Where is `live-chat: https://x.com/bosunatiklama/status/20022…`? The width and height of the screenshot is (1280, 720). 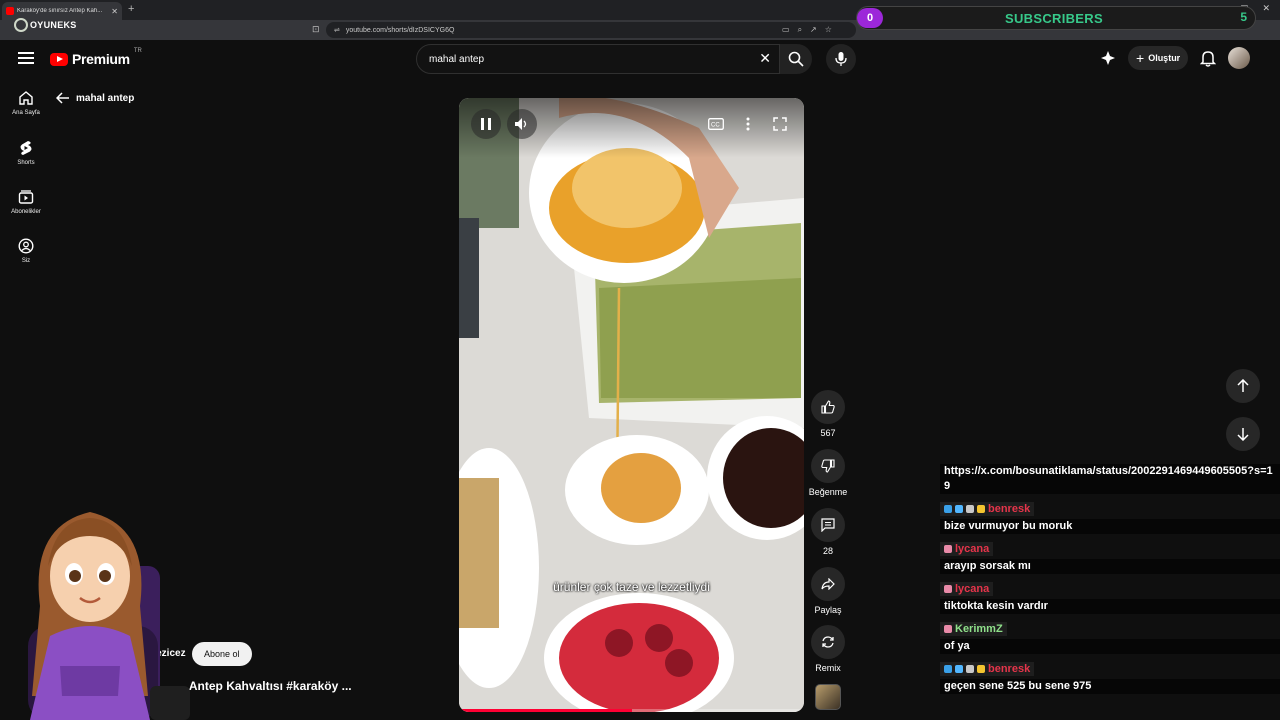
live-chat: https://x.com/bosunatiklama/status/20022… is located at coordinates (1110, 582).